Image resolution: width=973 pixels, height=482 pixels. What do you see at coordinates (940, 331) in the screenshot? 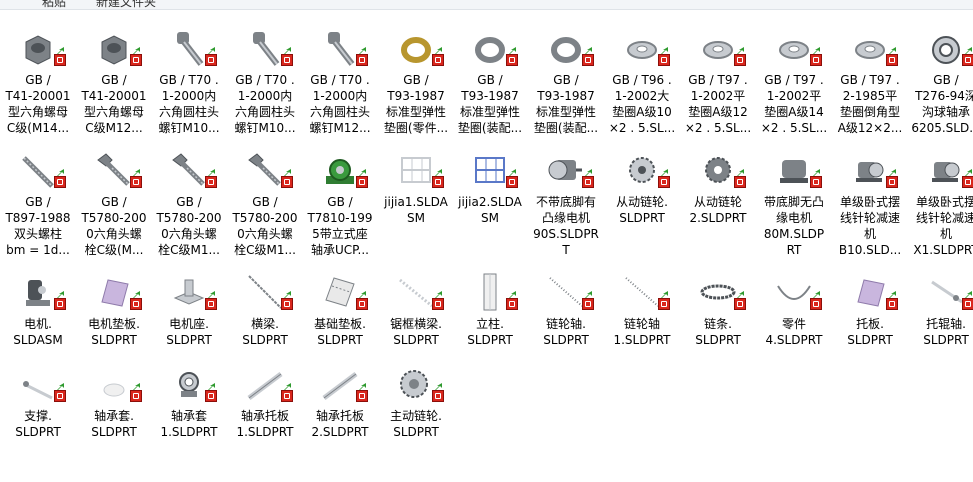
I see `file-item: 托辊轴. SLDPRT` at bounding box center [940, 331].